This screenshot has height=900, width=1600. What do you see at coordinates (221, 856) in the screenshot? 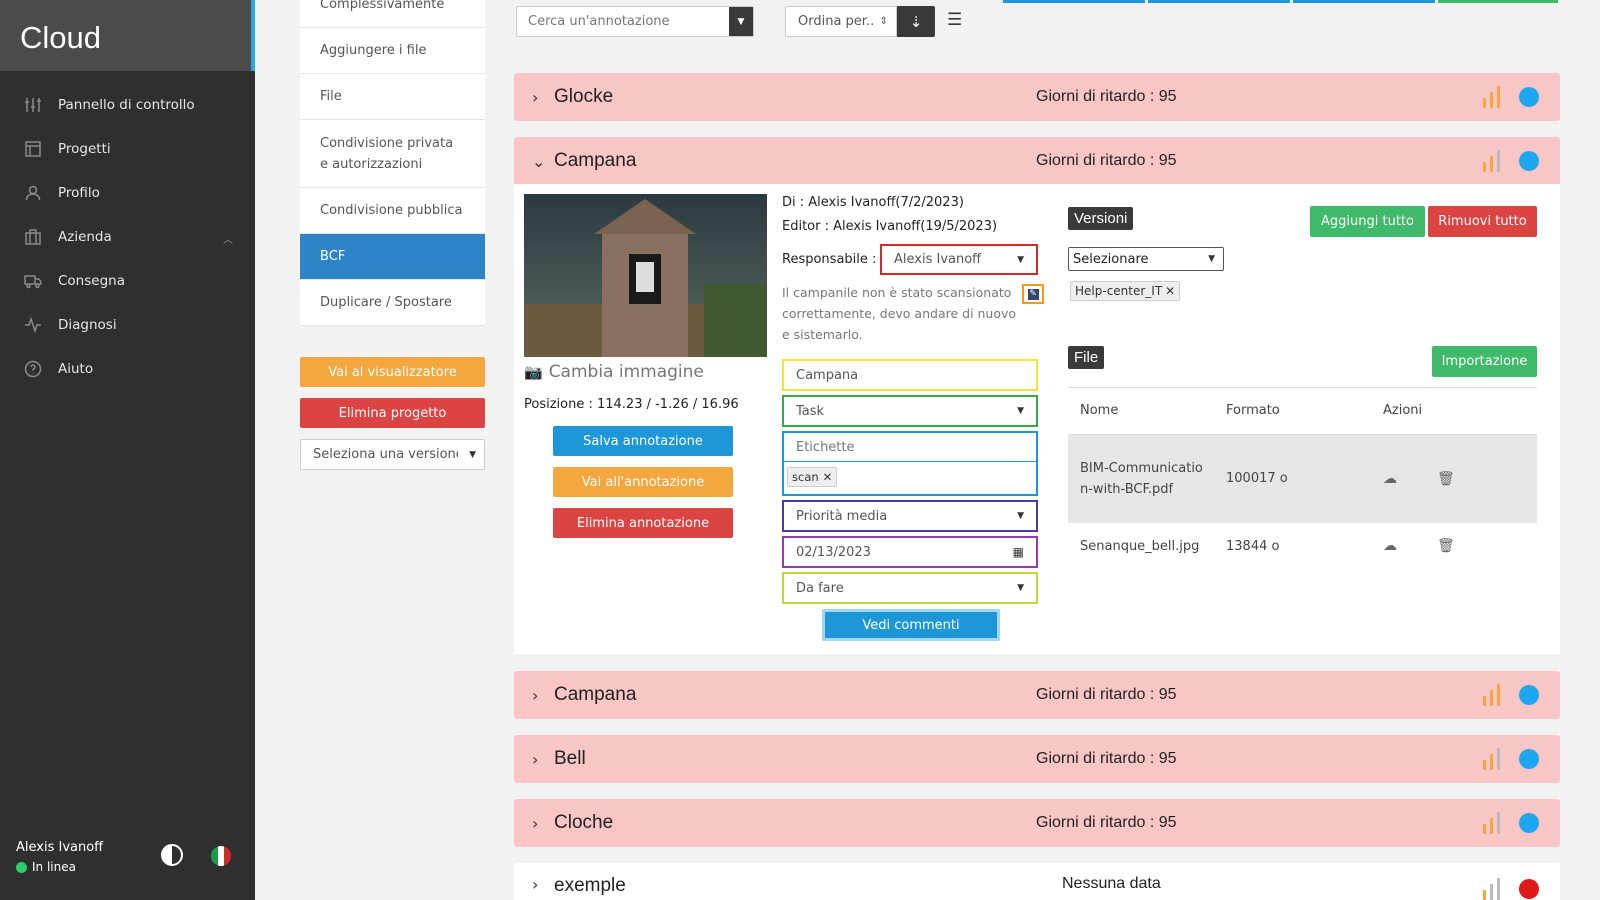
I see `italian-flag-icon` at bounding box center [221, 856].